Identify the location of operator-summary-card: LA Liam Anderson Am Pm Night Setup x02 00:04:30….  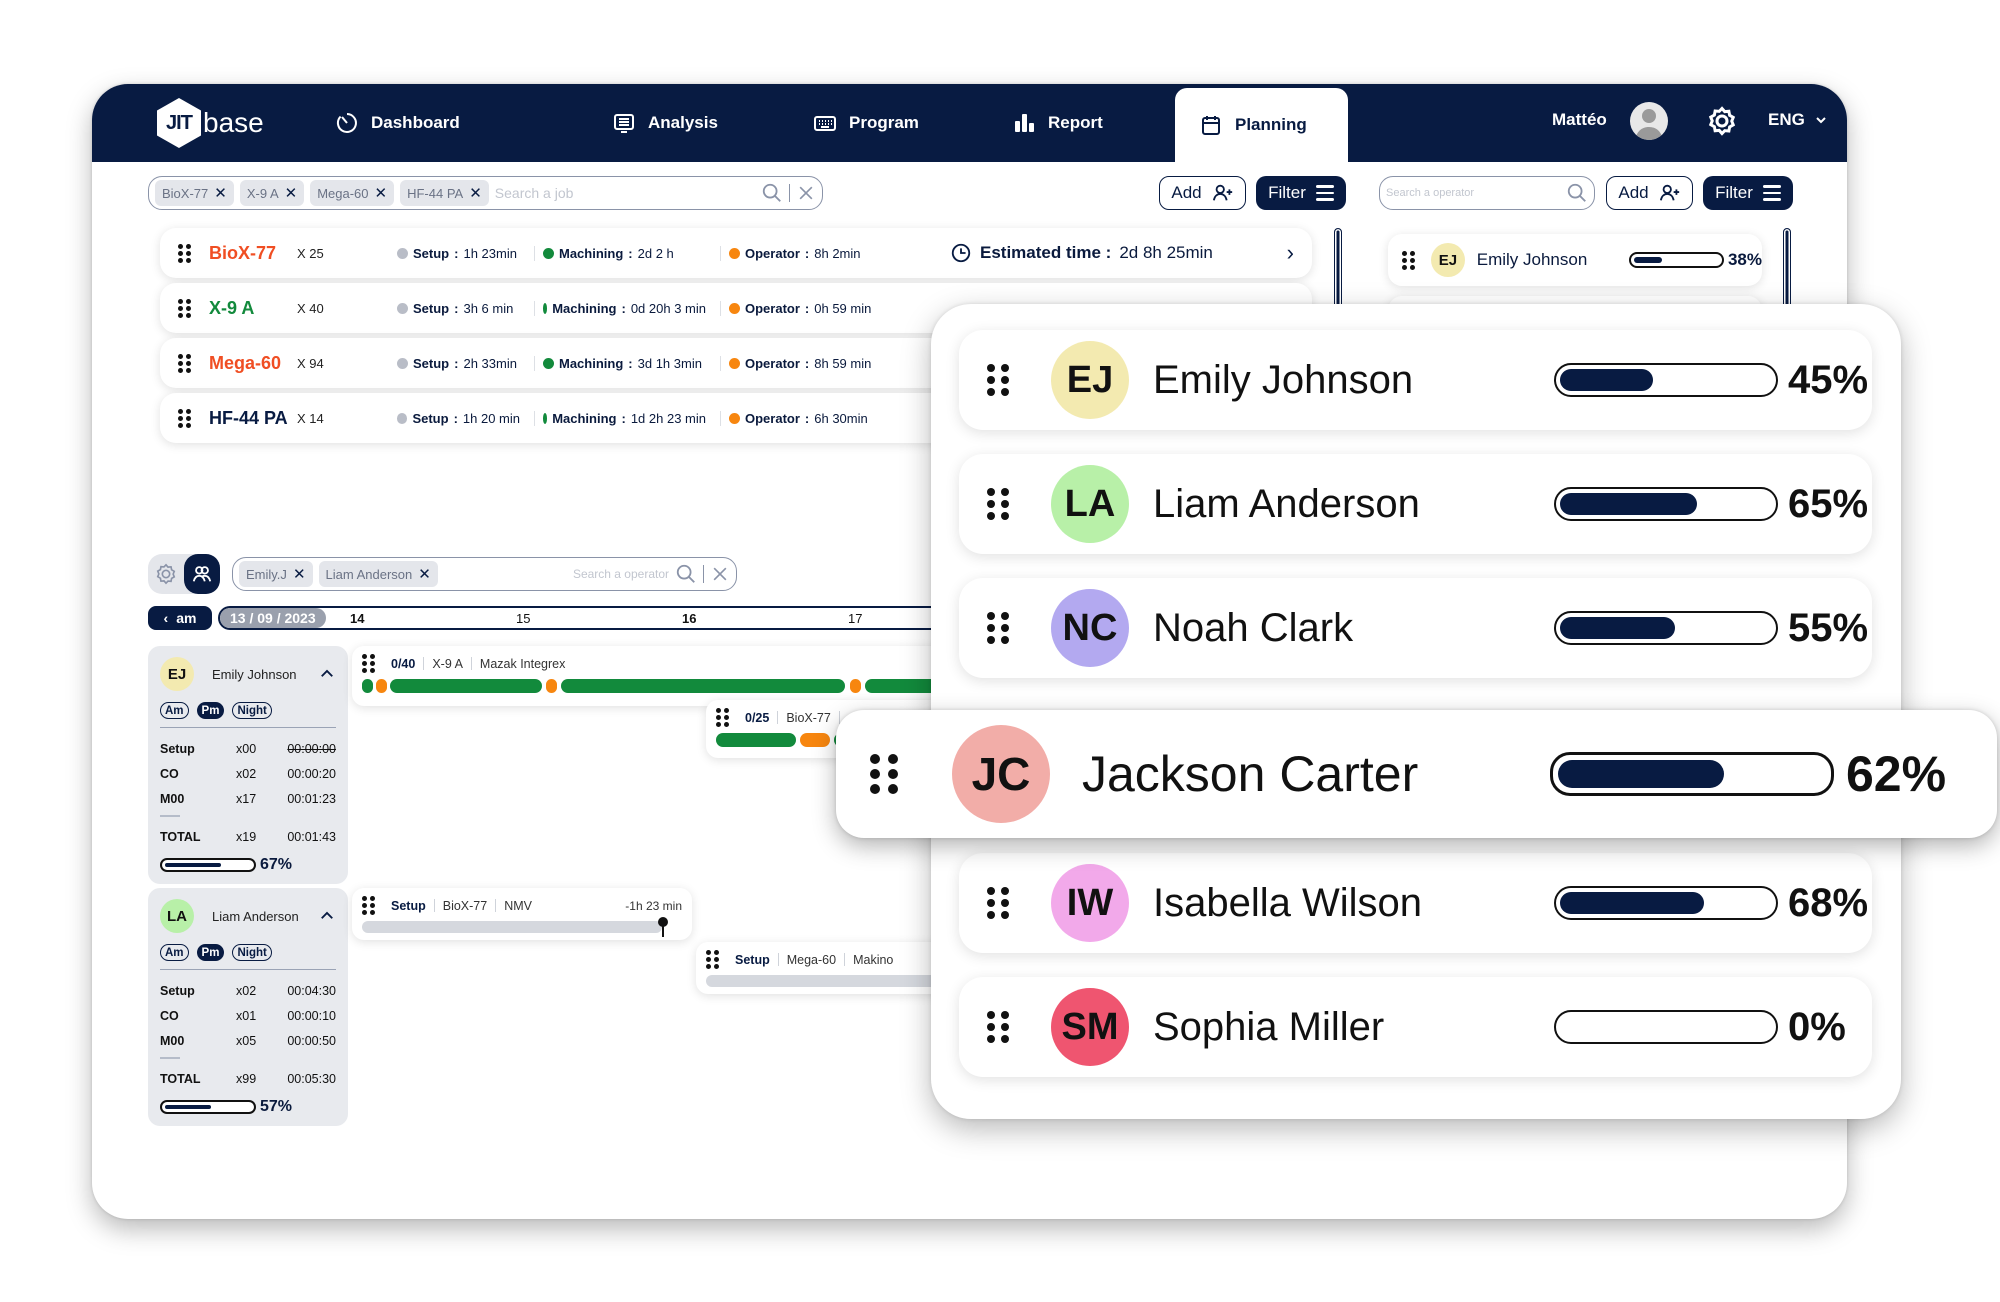
(248, 1007).